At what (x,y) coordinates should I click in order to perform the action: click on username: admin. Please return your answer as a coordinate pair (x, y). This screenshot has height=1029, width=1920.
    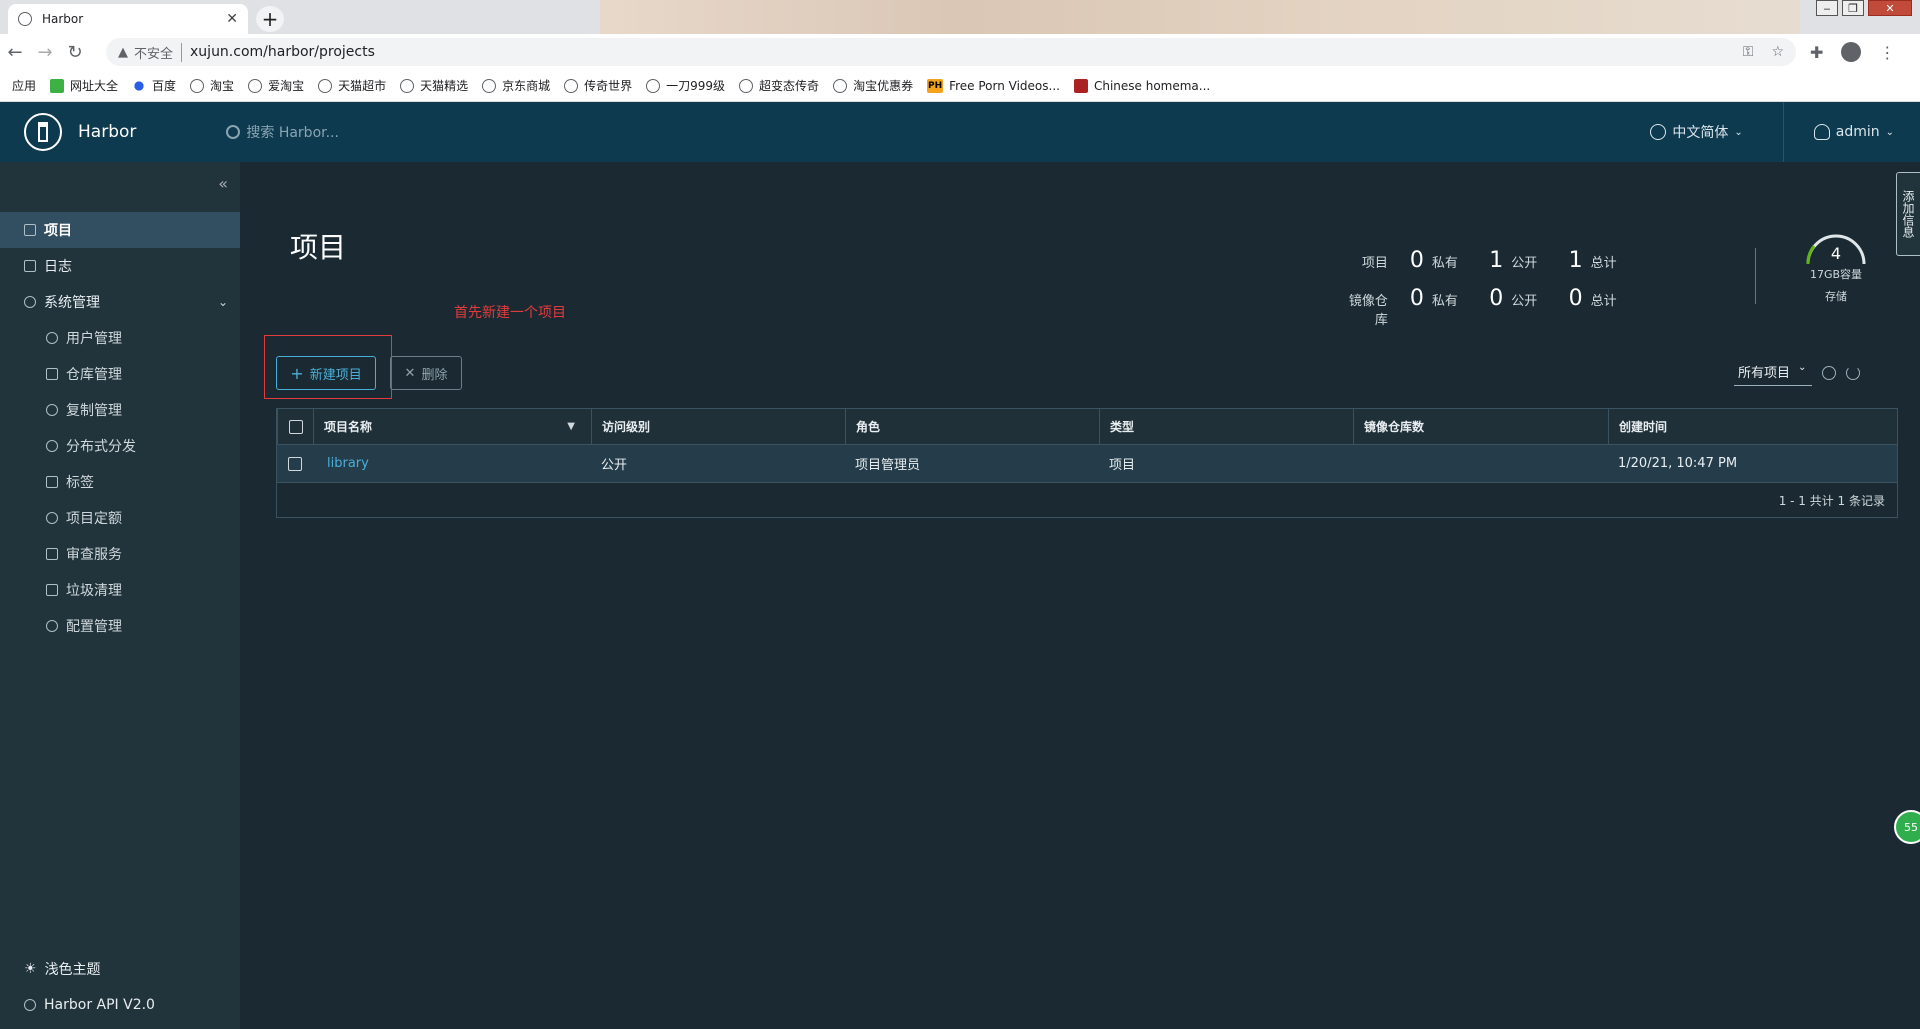
    Looking at the image, I should click on (1857, 132).